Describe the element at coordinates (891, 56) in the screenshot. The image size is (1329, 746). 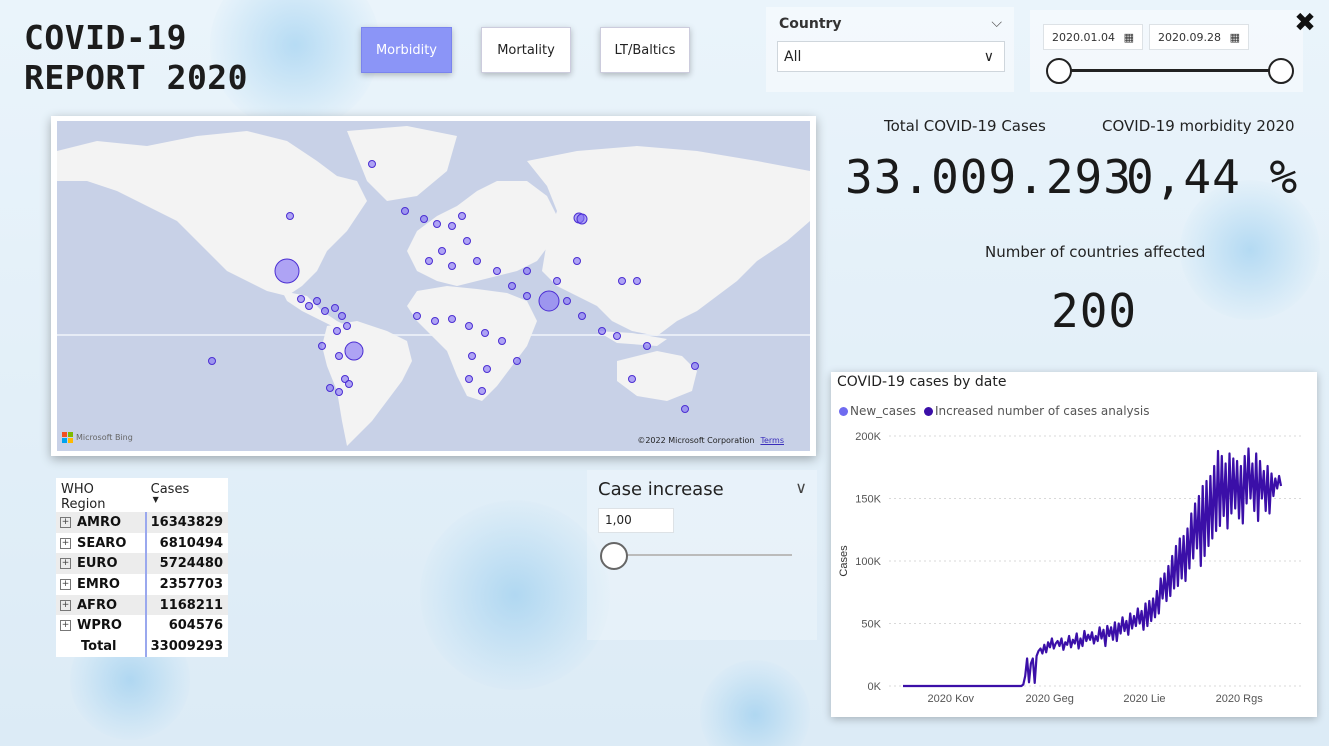
I see `country-select: All ∨` at that location.